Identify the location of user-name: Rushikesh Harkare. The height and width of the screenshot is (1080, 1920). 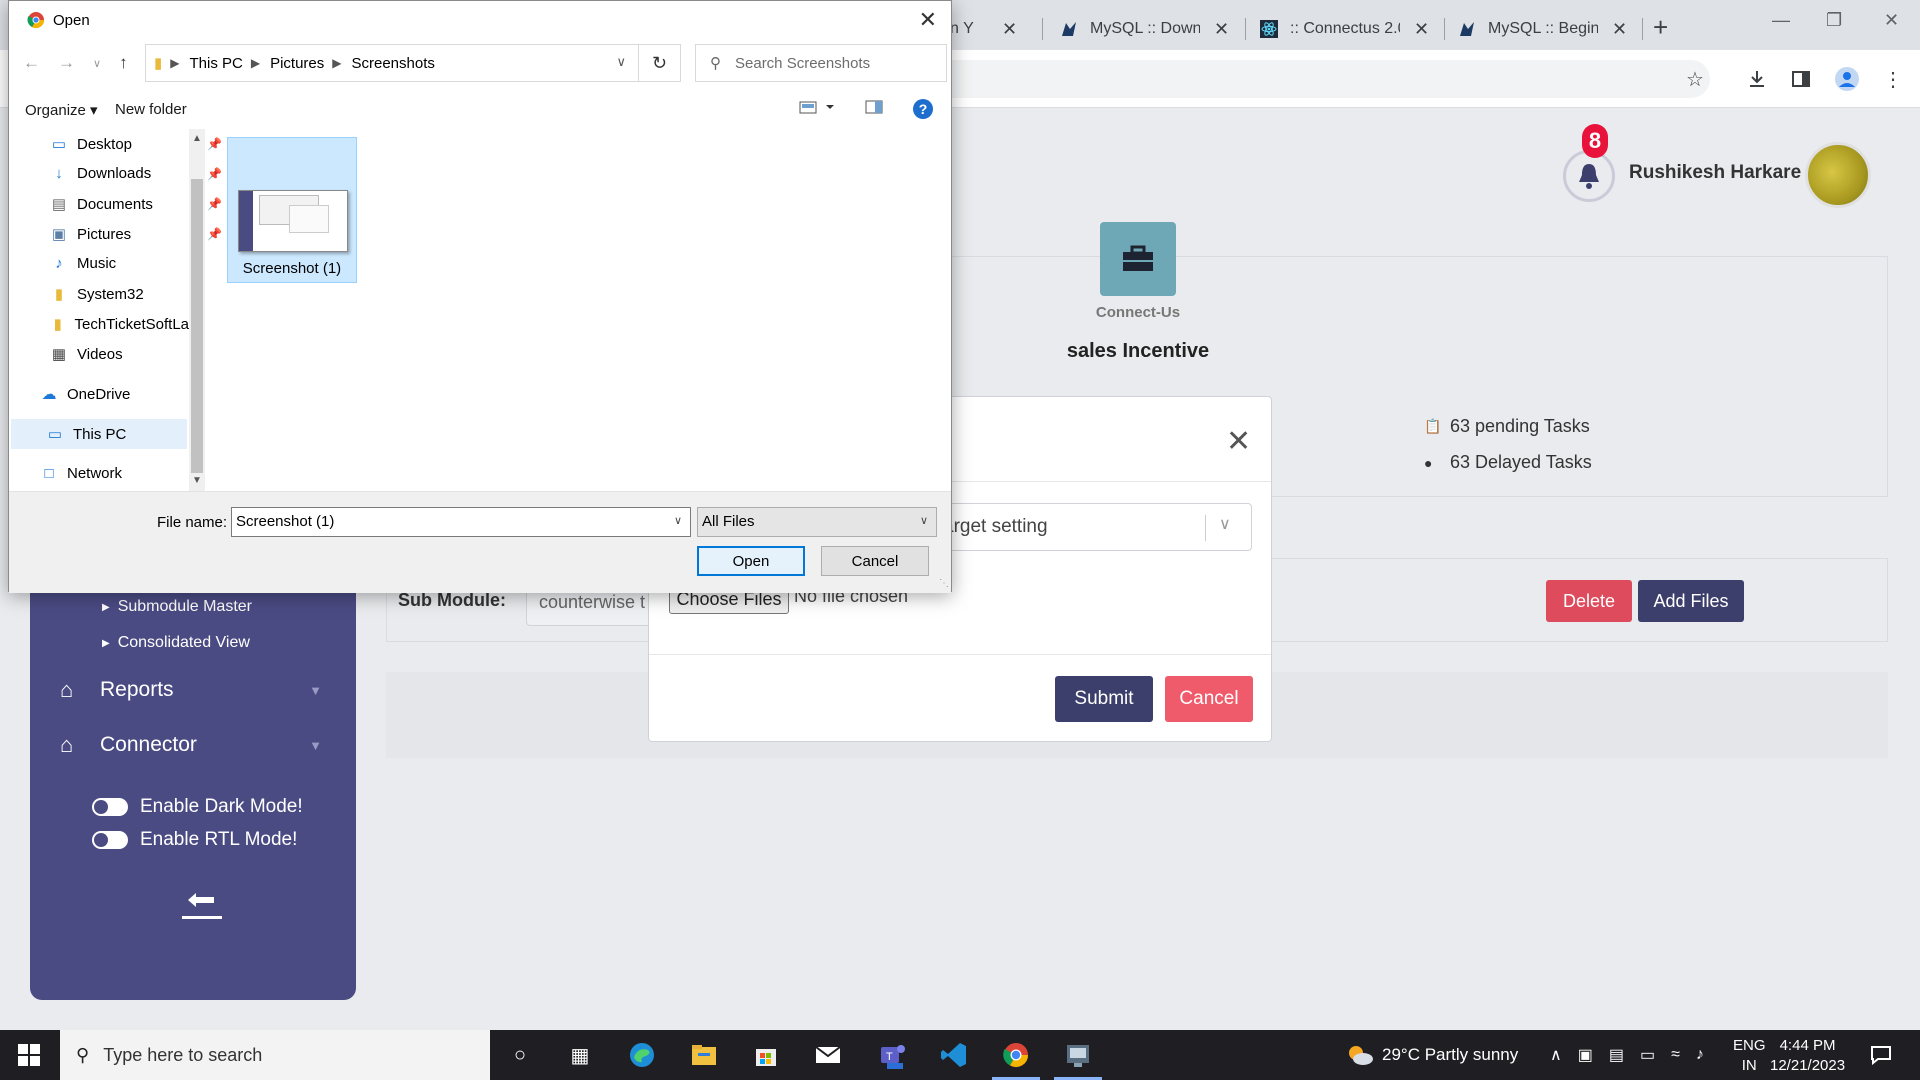
(1715, 173).